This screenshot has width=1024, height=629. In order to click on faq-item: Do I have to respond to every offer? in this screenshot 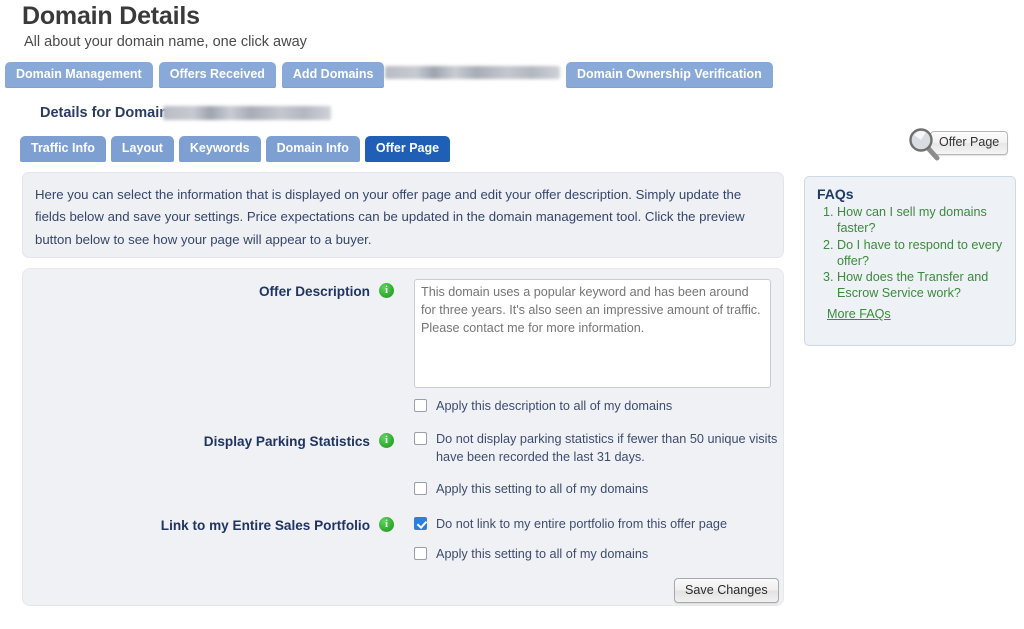, I will do `click(921, 254)`.